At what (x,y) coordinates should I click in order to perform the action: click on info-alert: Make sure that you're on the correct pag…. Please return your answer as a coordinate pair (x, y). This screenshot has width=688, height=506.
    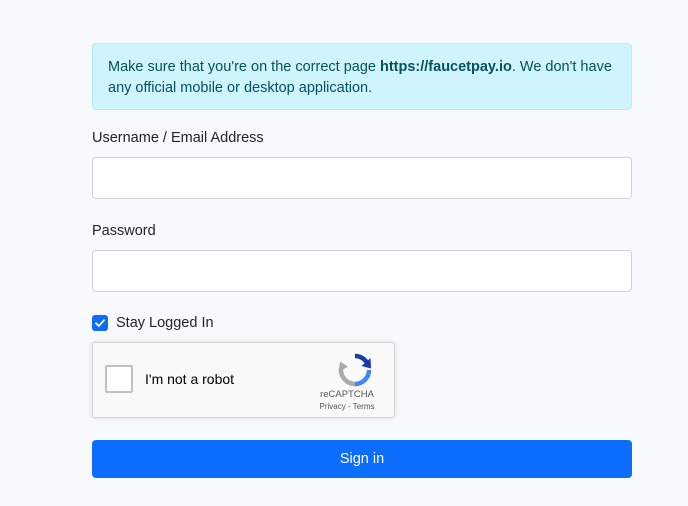
    Looking at the image, I should click on (362, 76).